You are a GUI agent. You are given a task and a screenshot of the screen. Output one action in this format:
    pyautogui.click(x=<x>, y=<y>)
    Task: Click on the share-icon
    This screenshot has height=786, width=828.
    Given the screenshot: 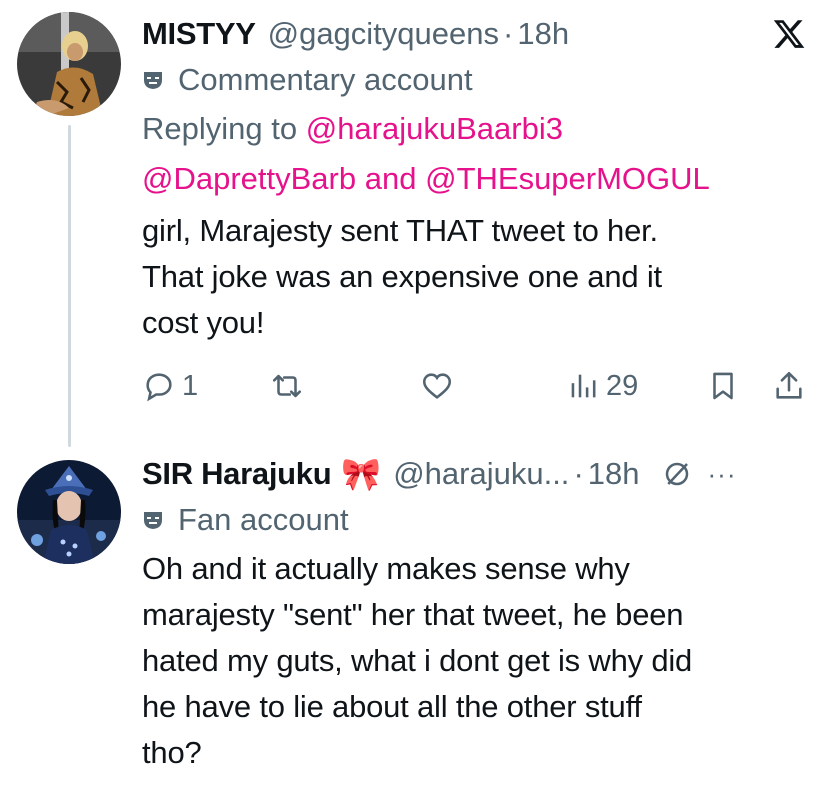 What is the action you would take?
    pyautogui.click(x=789, y=385)
    